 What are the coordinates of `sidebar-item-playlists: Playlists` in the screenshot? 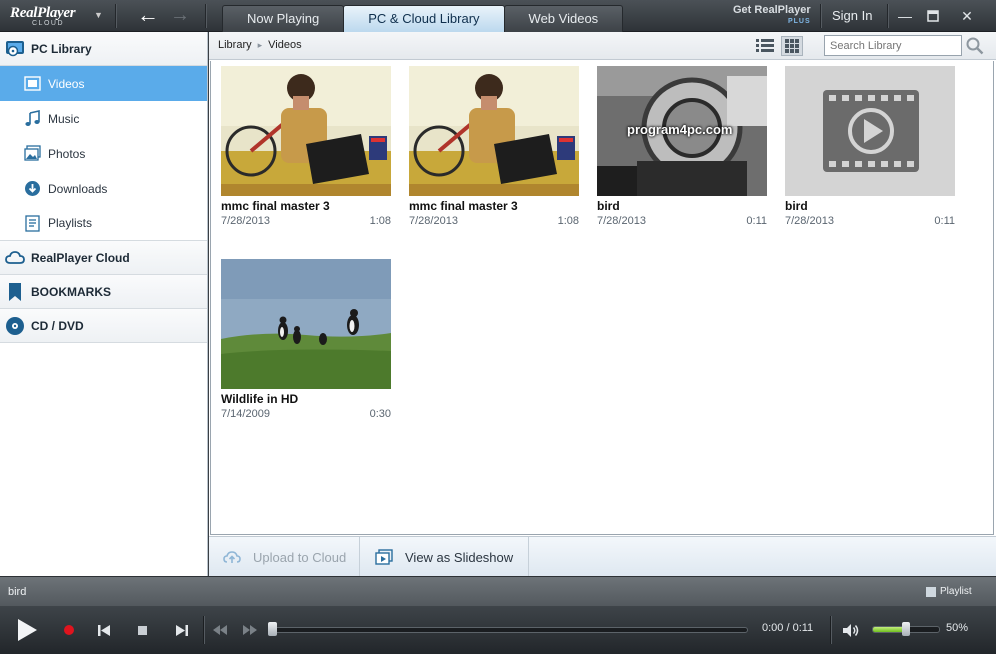 It's located at (103, 223).